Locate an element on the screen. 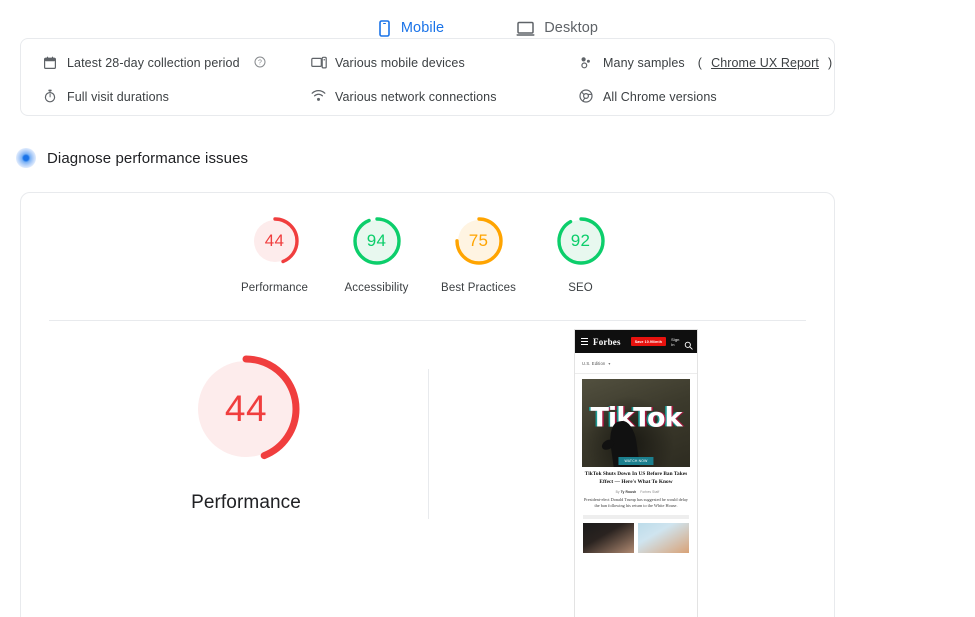 The height and width of the screenshot is (617, 975). performance-heading: Performance is located at coordinates (246, 502).